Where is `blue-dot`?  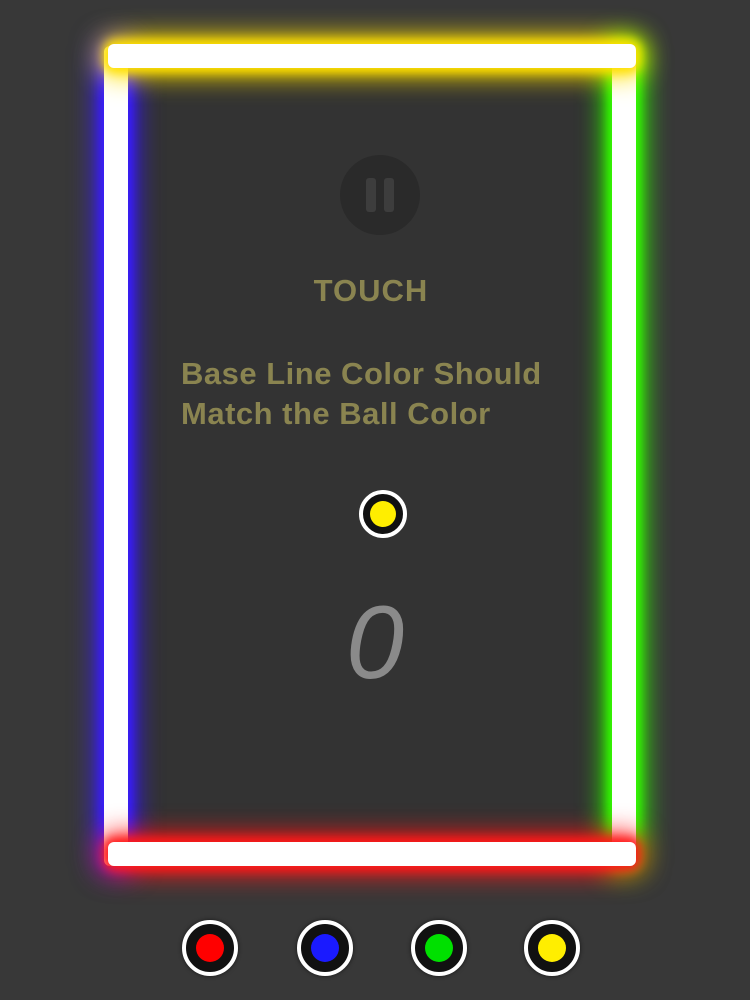 blue-dot is located at coordinates (325, 948).